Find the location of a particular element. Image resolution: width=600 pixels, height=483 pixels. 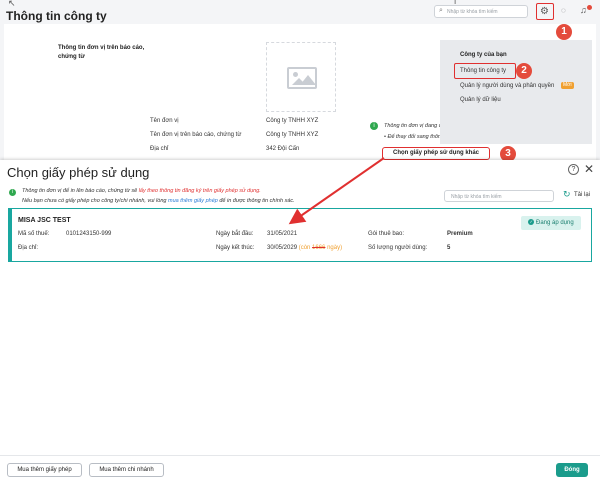

end-date-label: Ngày kết thúc: is located at coordinates (235, 248).